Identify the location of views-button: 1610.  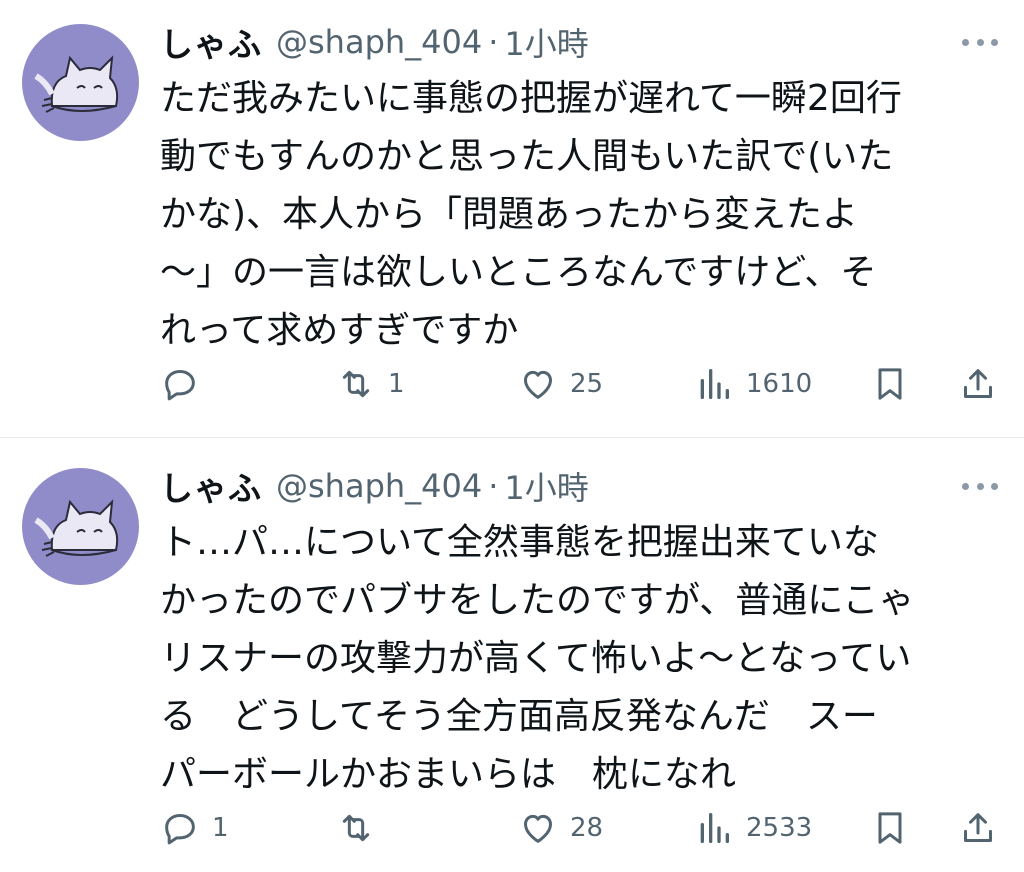
(753, 384).